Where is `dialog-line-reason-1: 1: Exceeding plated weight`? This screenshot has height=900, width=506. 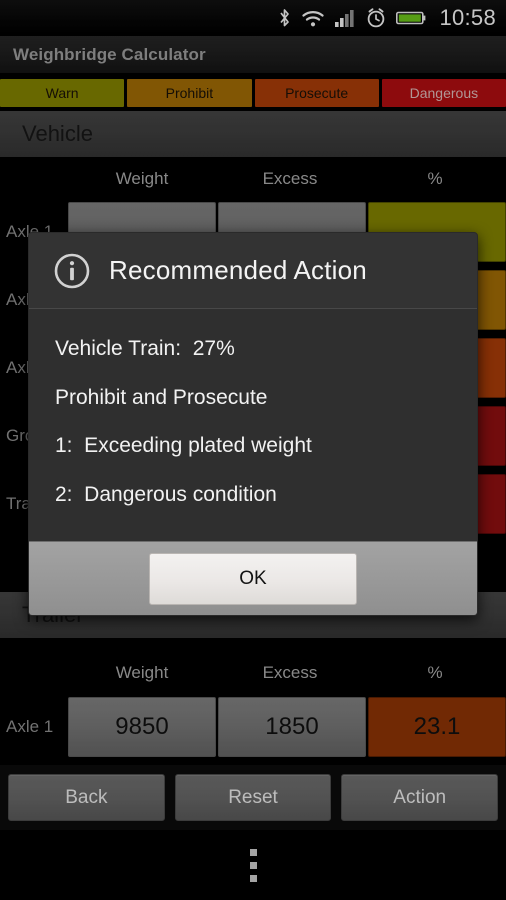
dialog-line-reason-1: 1: Exceeding plated weight is located at coordinates (183, 446).